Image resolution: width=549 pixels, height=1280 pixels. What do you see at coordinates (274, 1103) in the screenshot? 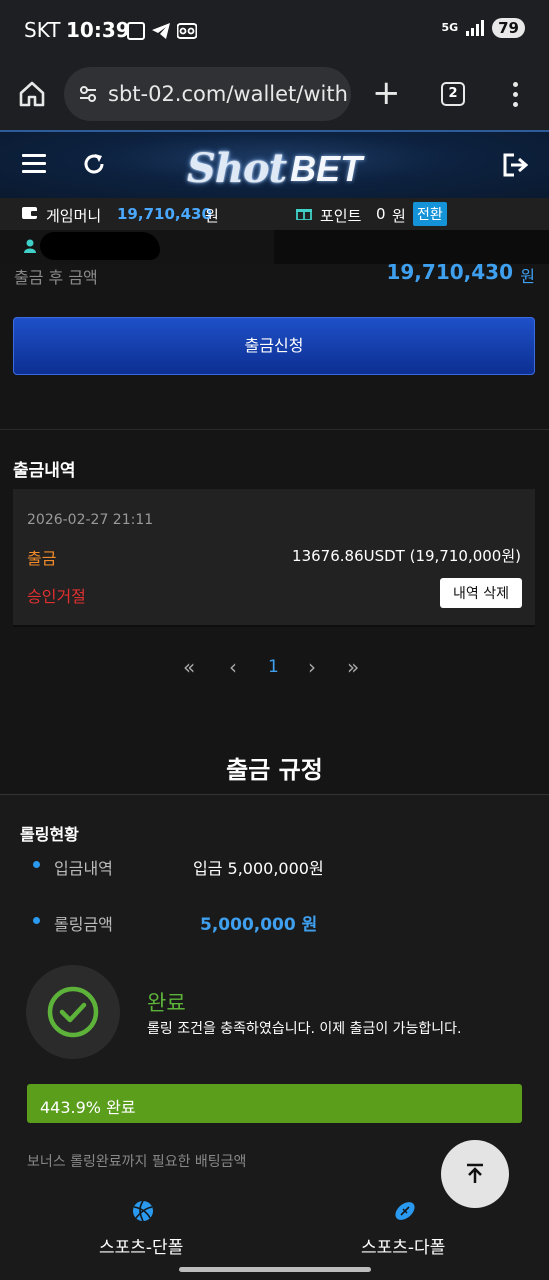
I see `rolling-progress-bar: 443.9% 완료` at bounding box center [274, 1103].